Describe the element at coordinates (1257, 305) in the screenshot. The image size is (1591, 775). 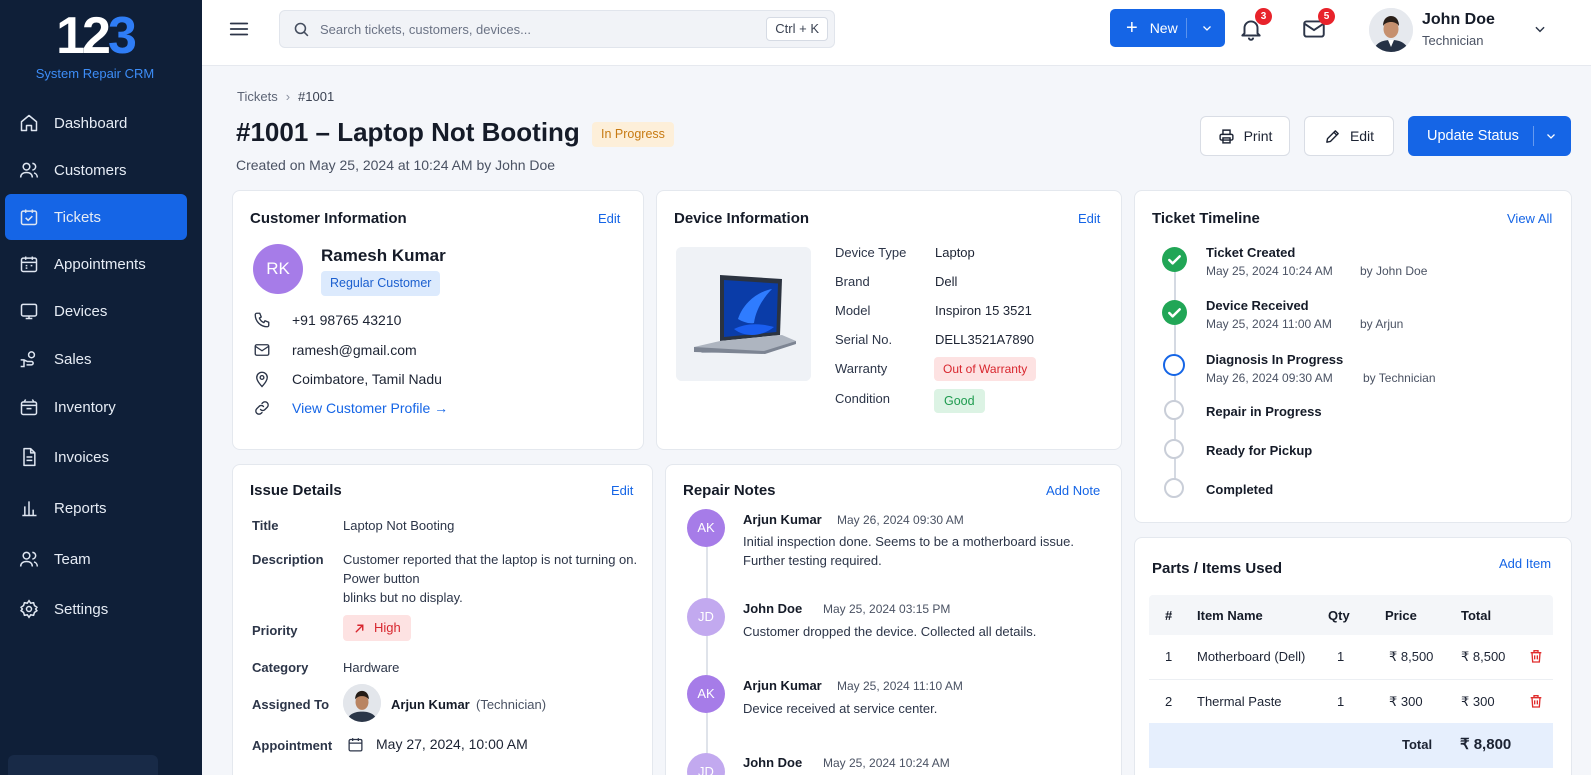
I see `timeline-step-title: Device Received` at that location.